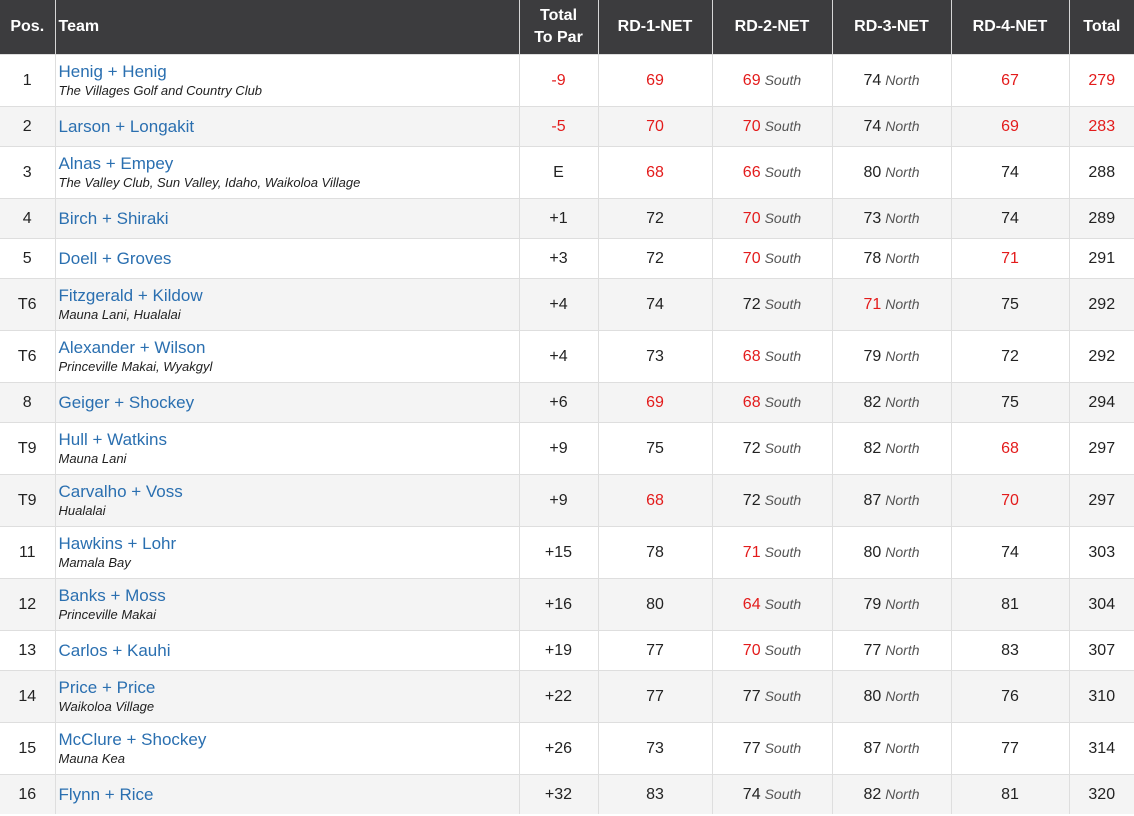 The width and height of the screenshot is (1134, 816). I want to click on team-cell: Banks + Moss Princeville Makai, so click(286, 604).